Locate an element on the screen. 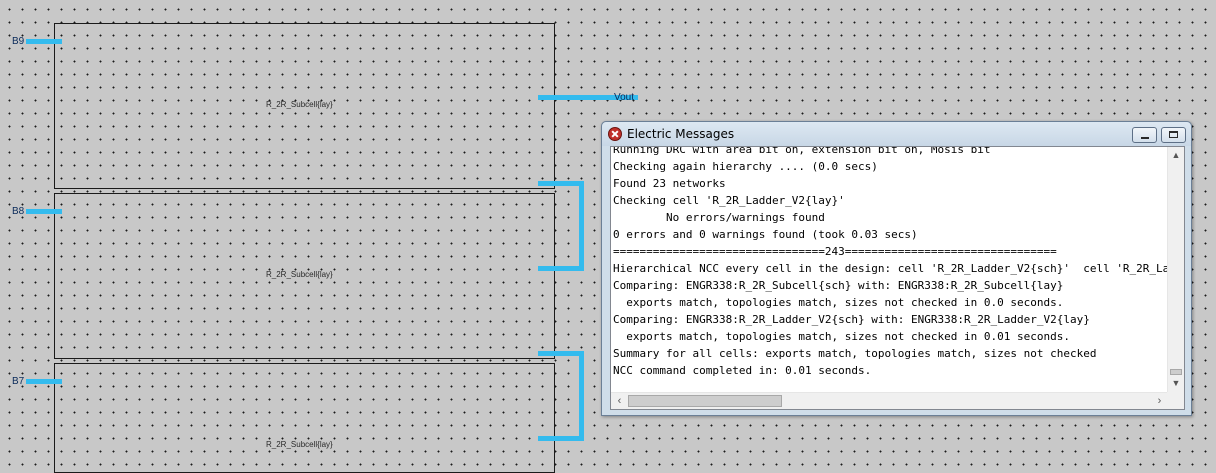 Image resolution: width=1216 pixels, height=473 pixels. cell-instance-3-name: R_2R_Subcell{lay} is located at coordinates (299, 444).